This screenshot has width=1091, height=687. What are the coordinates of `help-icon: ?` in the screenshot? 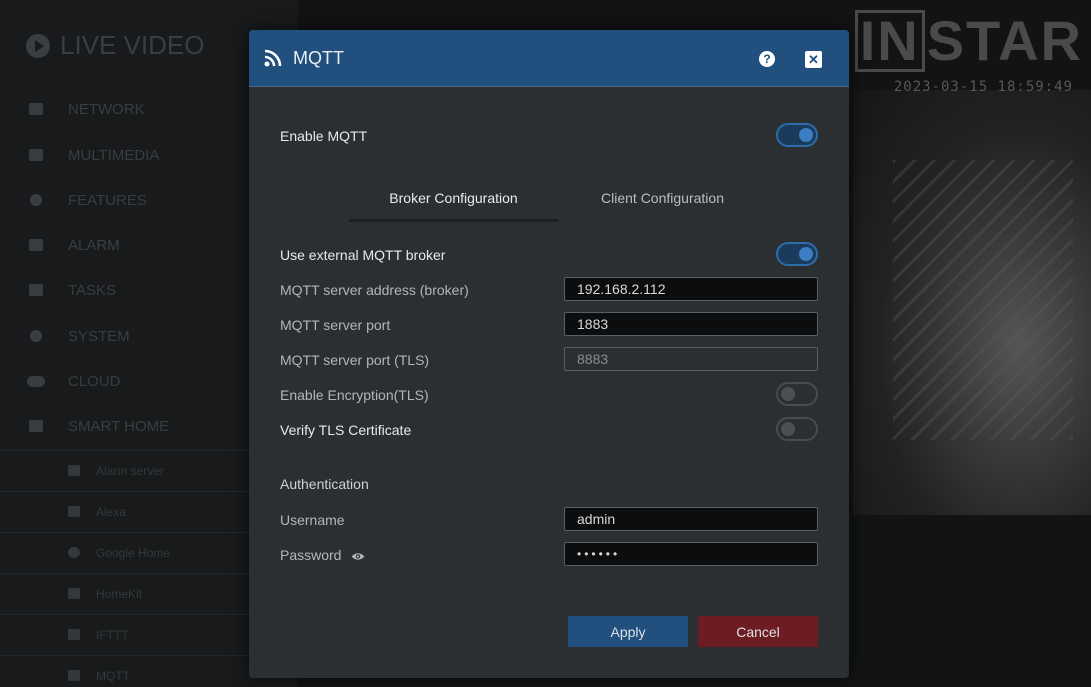 It's located at (767, 59).